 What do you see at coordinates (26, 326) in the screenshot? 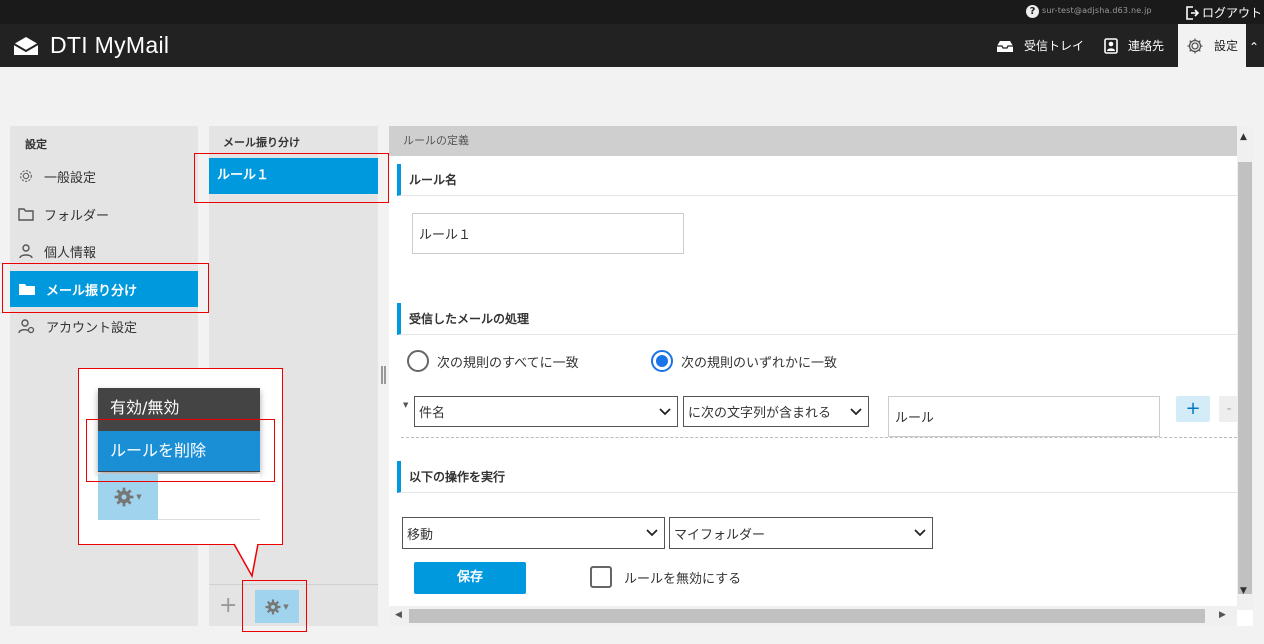
I see `account-settings-icon` at bounding box center [26, 326].